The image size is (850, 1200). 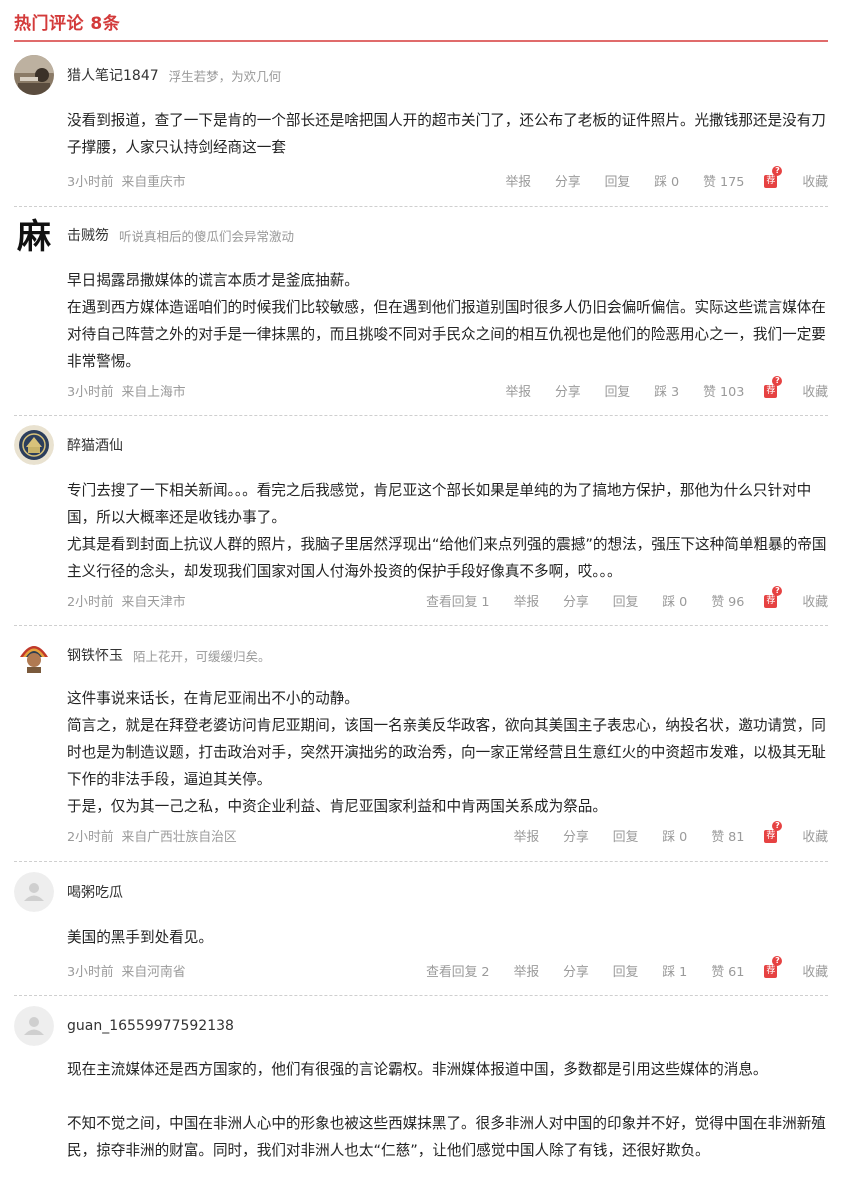 I want to click on username: 击贼笏, so click(x=88, y=235).